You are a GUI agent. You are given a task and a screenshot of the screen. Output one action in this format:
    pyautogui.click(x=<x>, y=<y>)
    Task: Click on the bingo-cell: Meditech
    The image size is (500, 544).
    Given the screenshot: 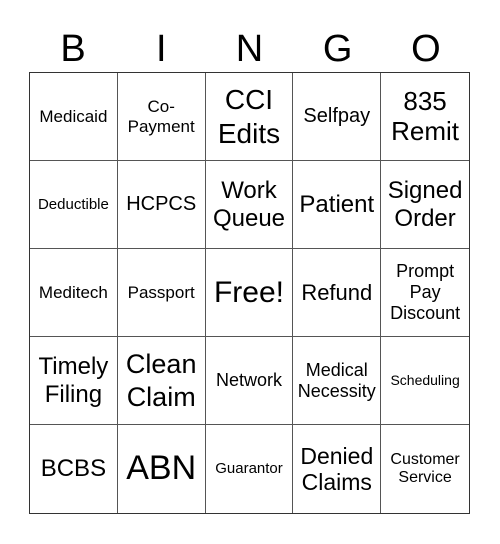 What is the action you would take?
    pyautogui.click(x=74, y=293)
    